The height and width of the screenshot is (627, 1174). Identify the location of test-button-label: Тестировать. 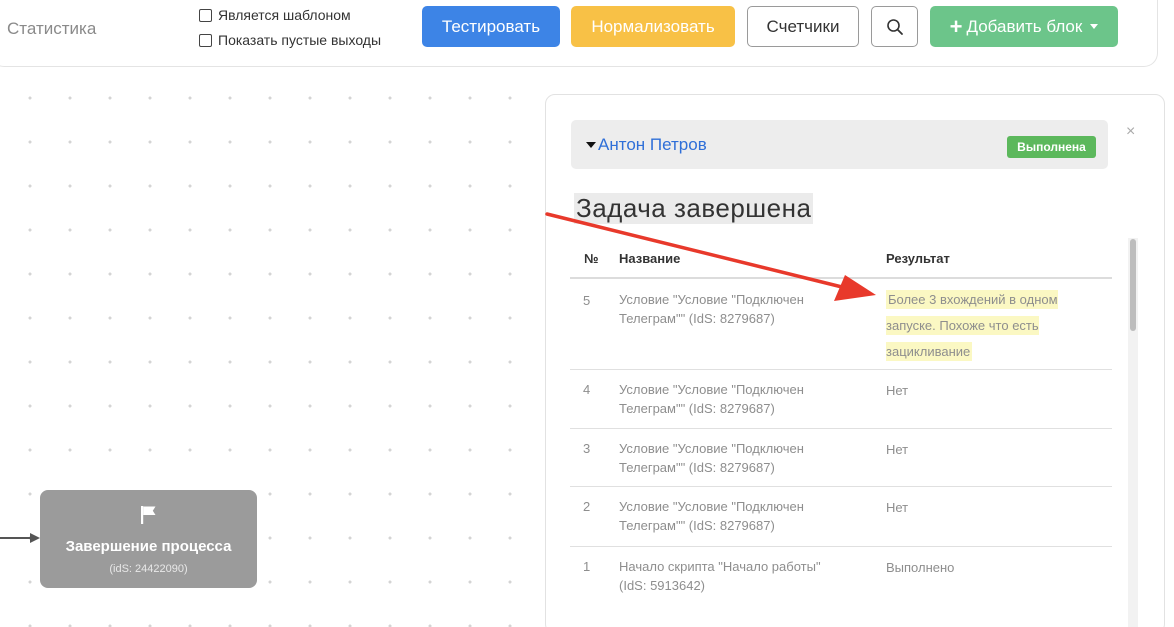
(491, 26).